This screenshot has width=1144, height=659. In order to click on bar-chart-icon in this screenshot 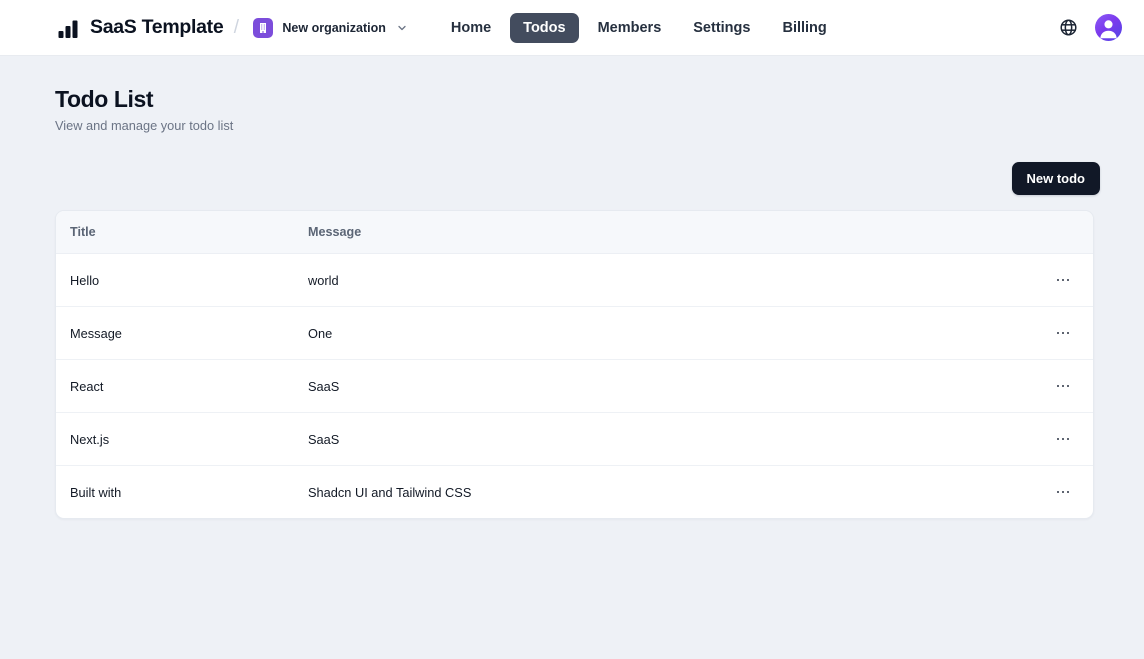, I will do `click(68, 28)`.